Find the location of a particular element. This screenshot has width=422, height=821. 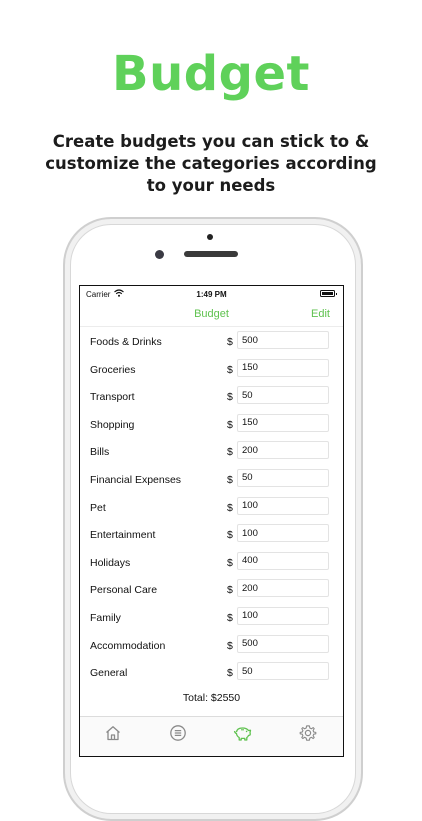

tab-home is located at coordinates (113, 733).